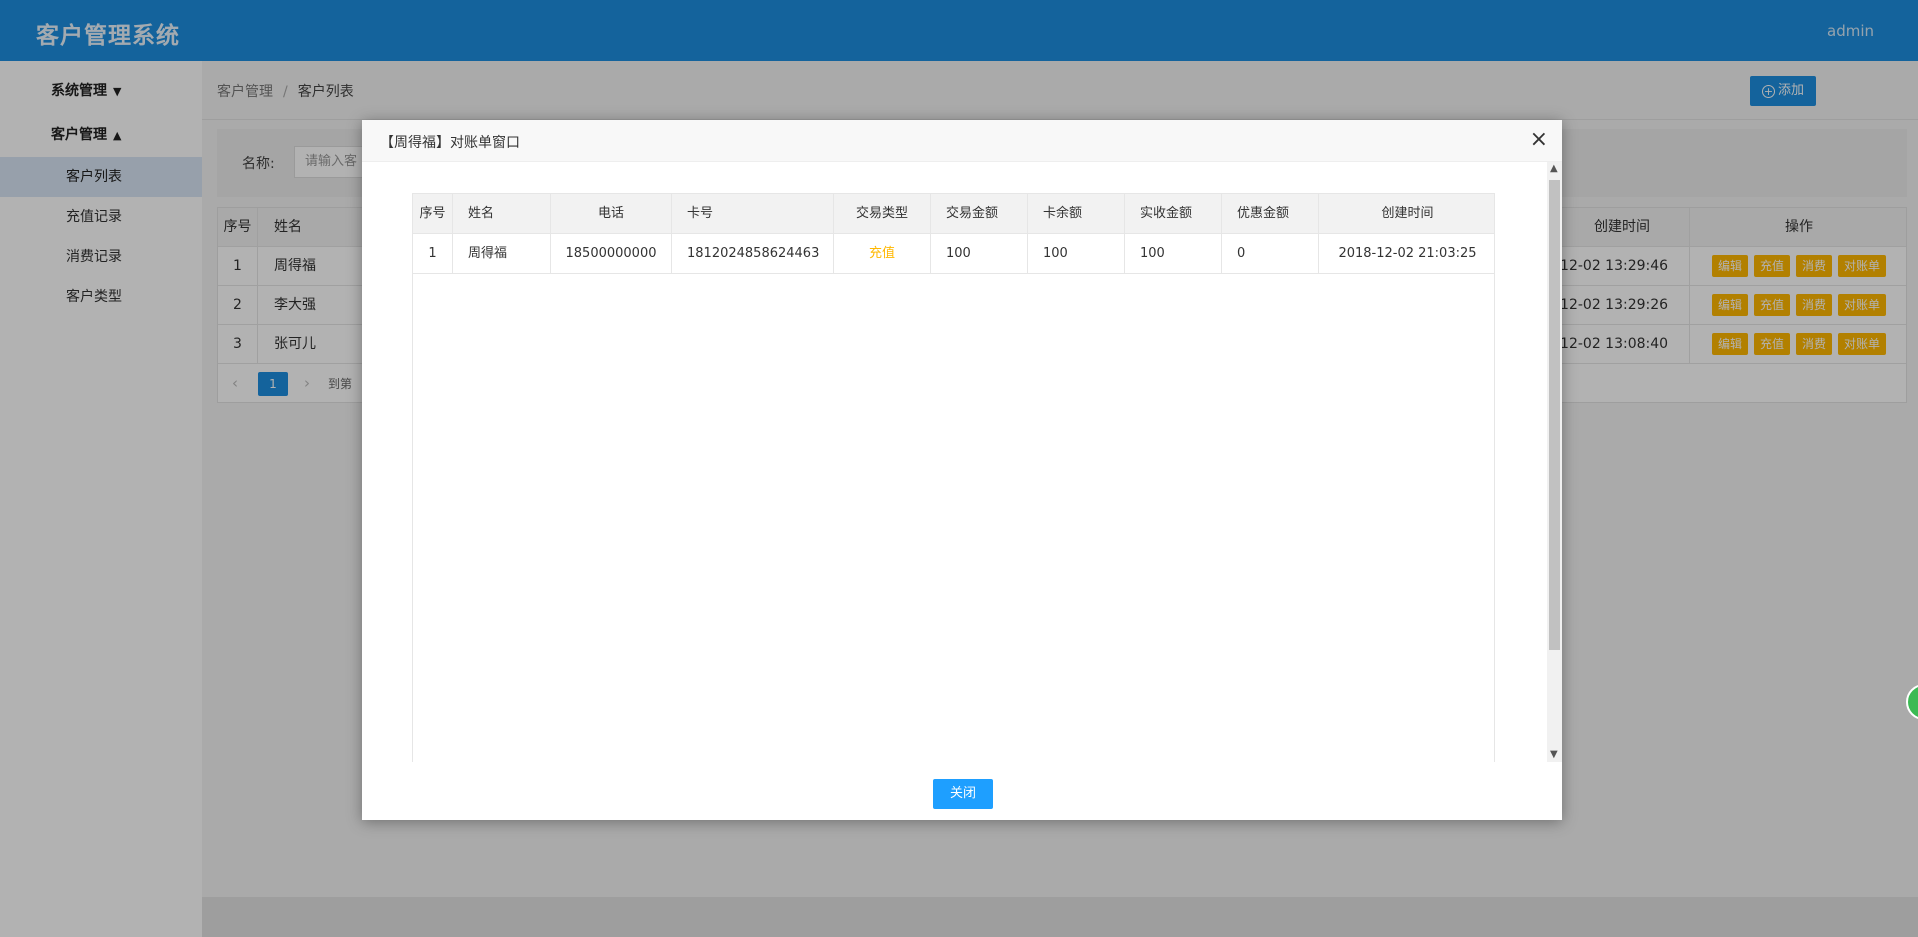 The image size is (1918, 937). I want to click on column-header-discount: 优惠金额, so click(1270, 213).